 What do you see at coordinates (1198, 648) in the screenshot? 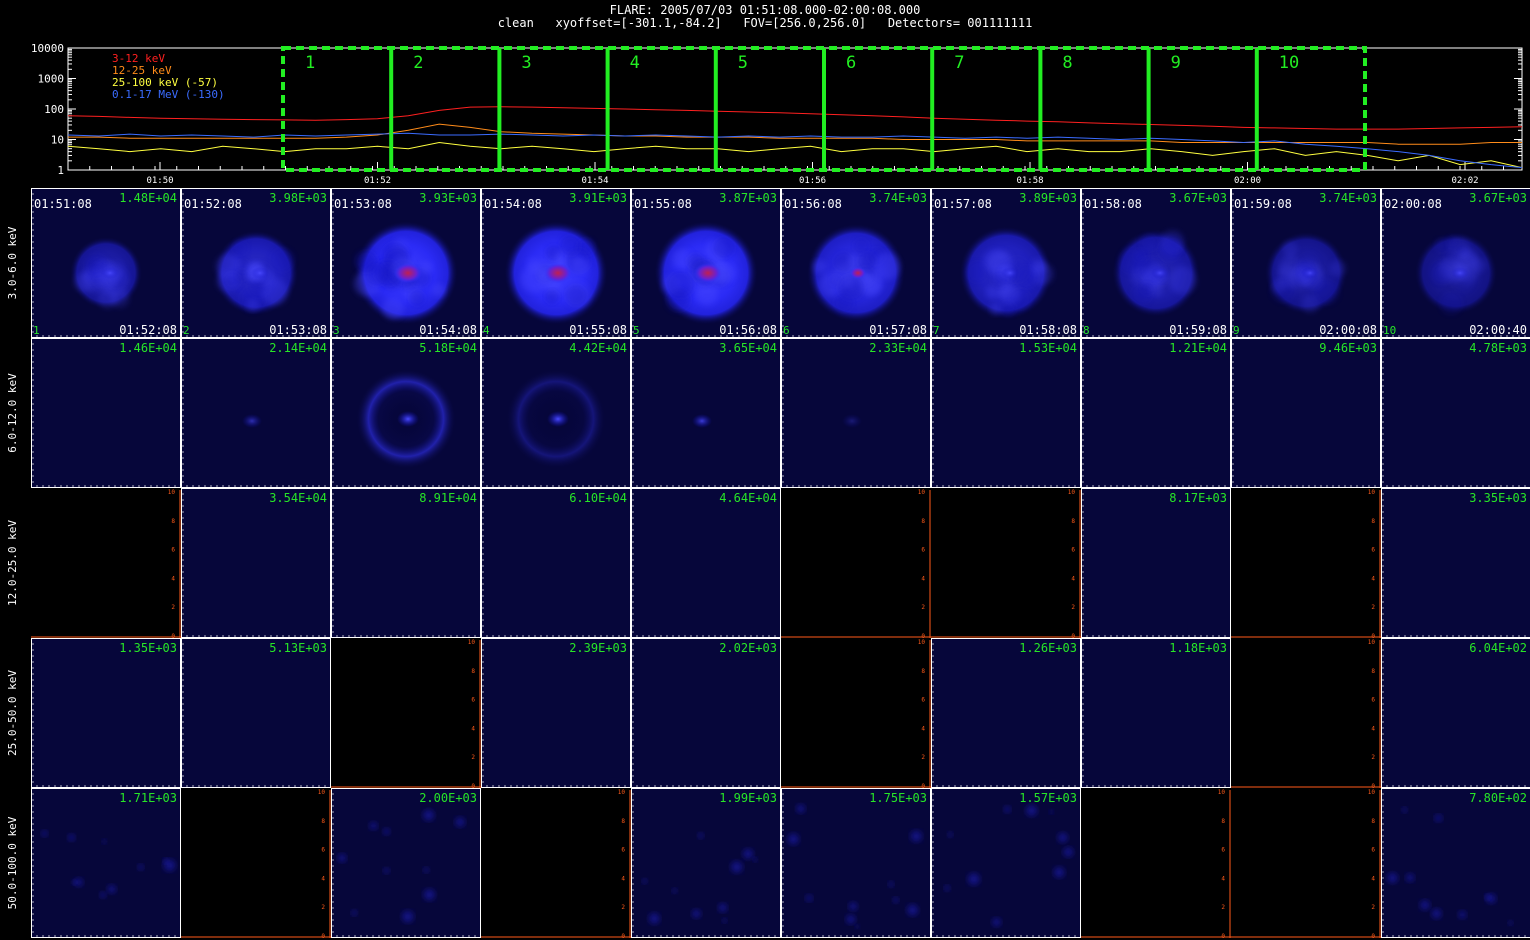
I see `panel-max-value: 1.18E+03` at bounding box center [1198, 648].